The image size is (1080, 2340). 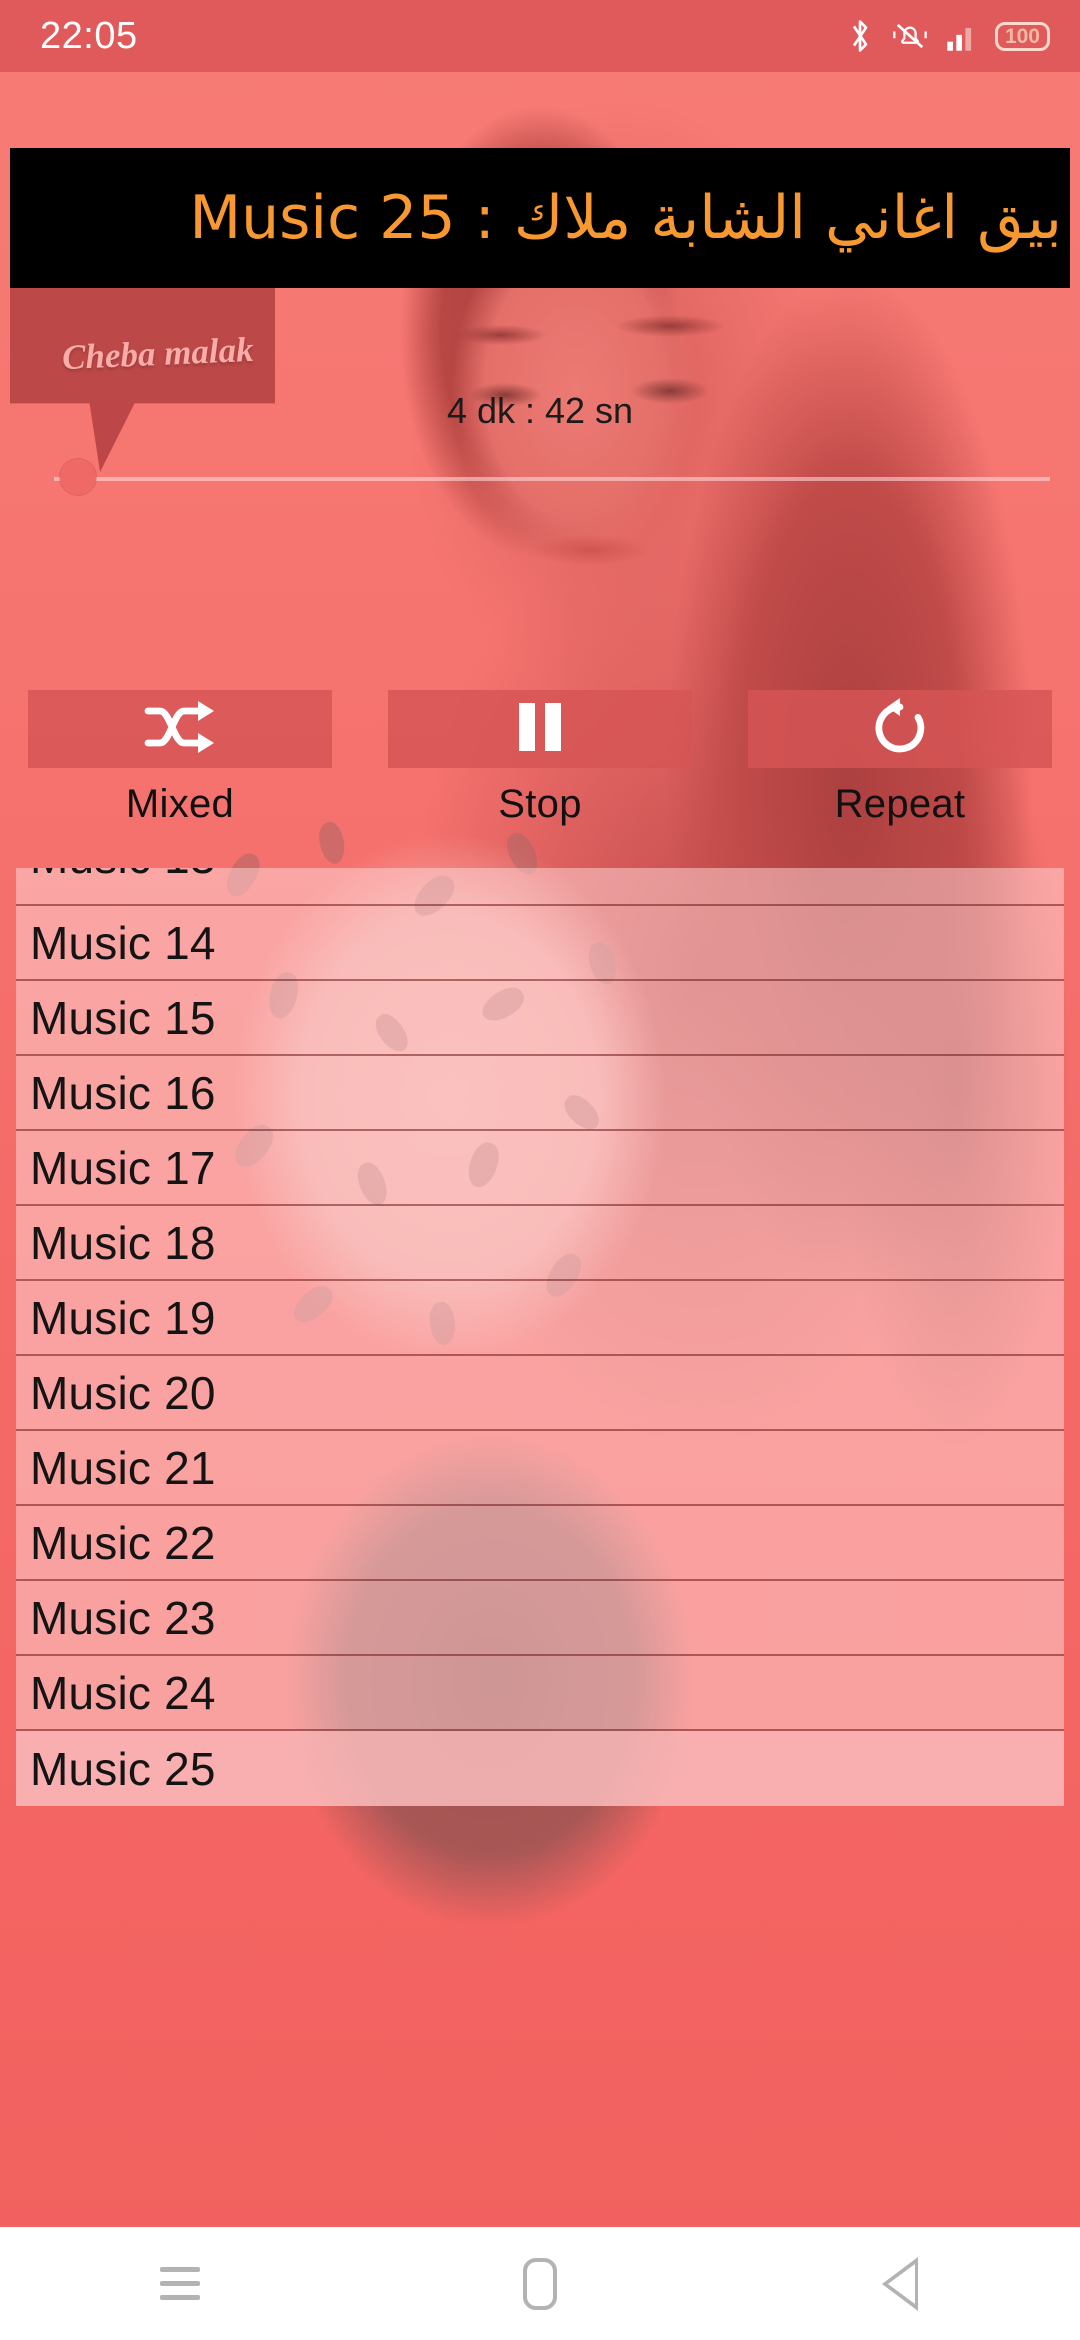 I want to click on recents-button, so click(x=180, y=2283).